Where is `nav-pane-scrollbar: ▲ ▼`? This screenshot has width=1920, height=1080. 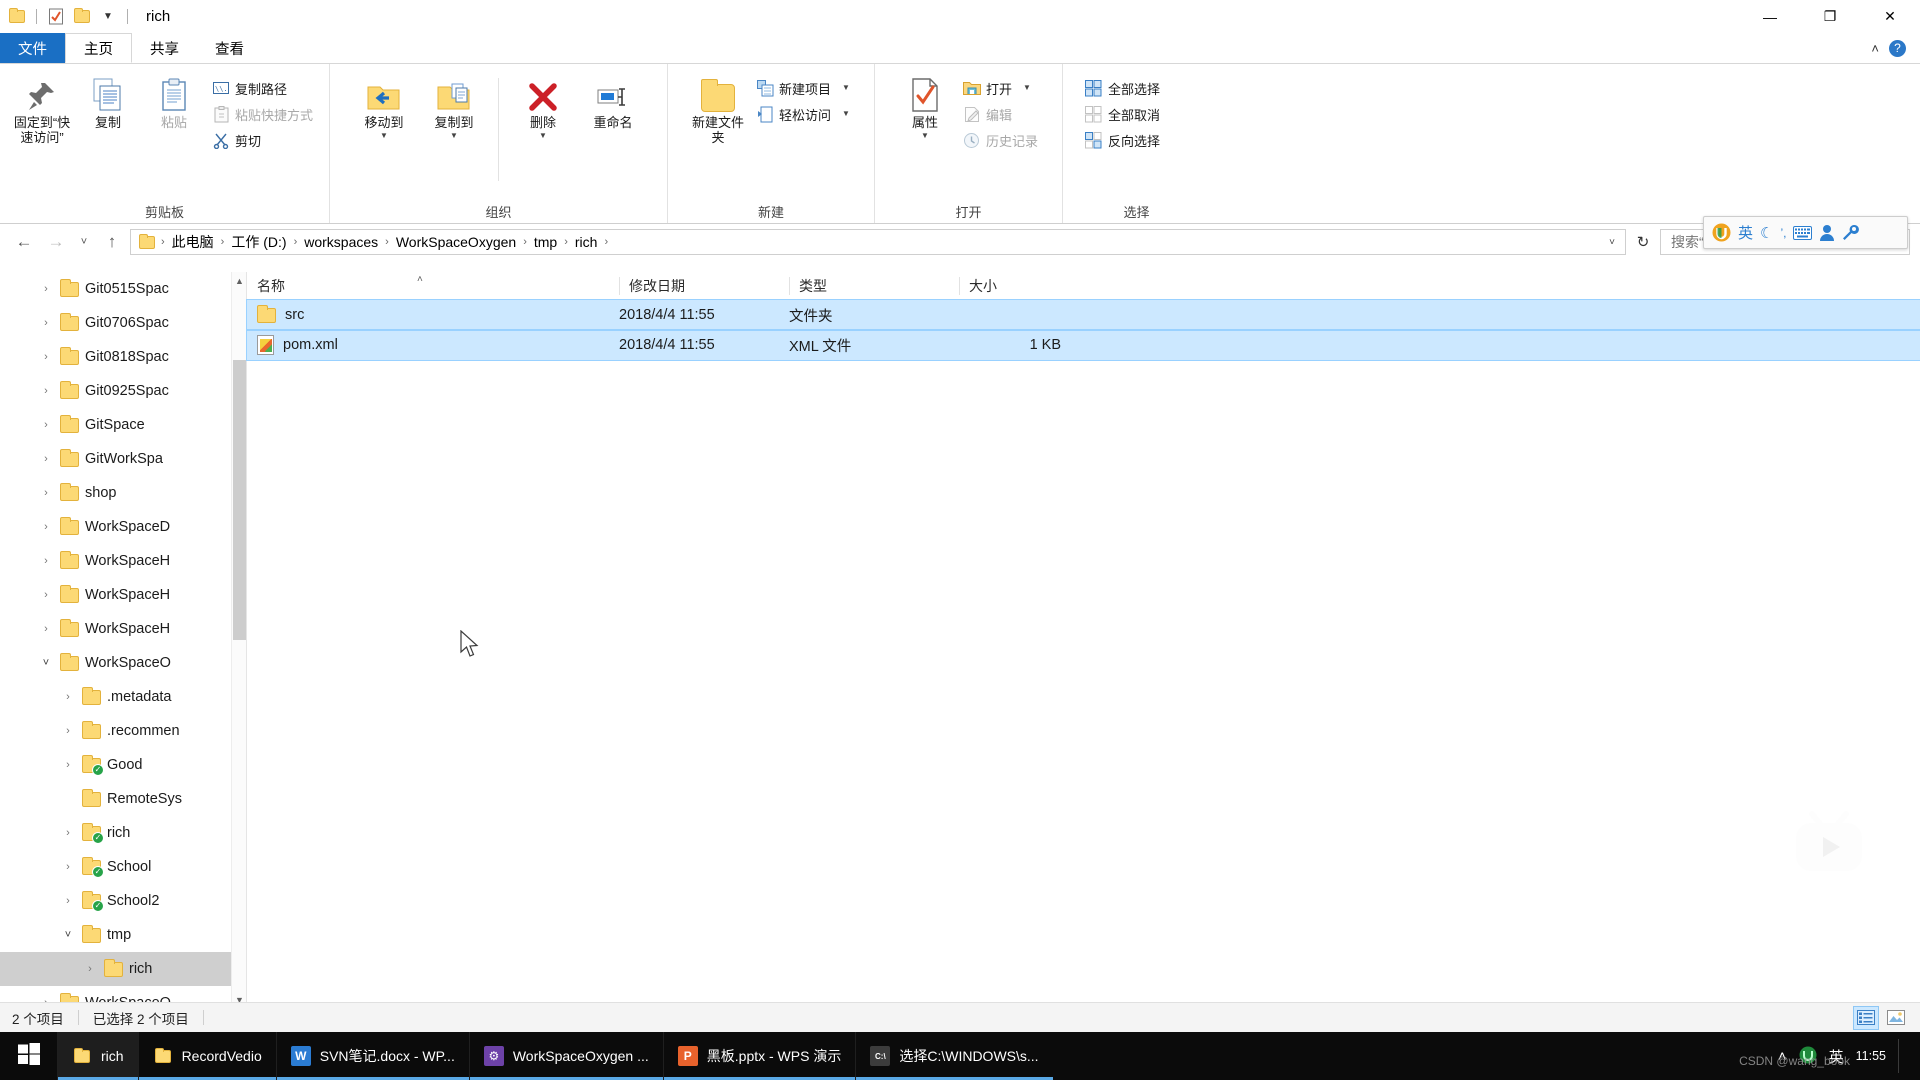
nav-pane-scrollbar: ▲ ▼ is located at coordinates (238, 640).